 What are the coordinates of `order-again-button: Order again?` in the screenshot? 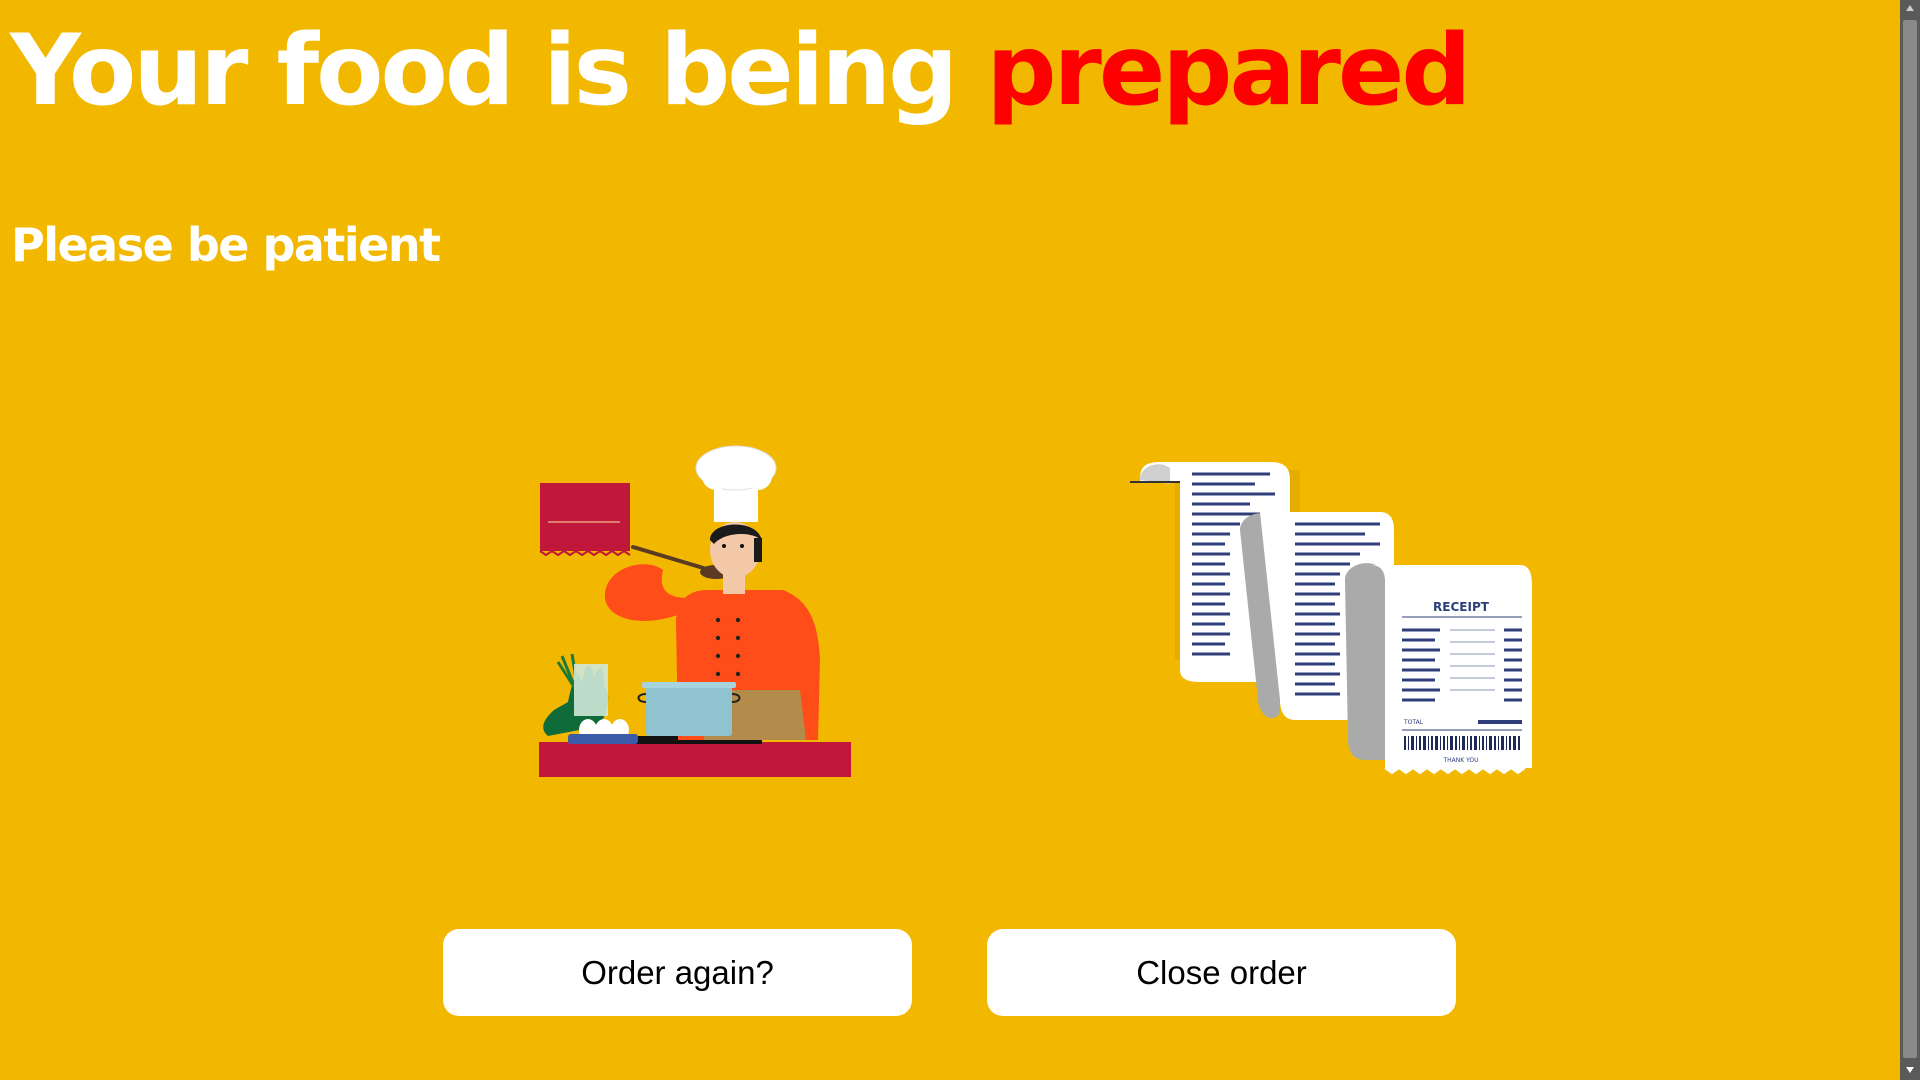 It's located at (677, 972).